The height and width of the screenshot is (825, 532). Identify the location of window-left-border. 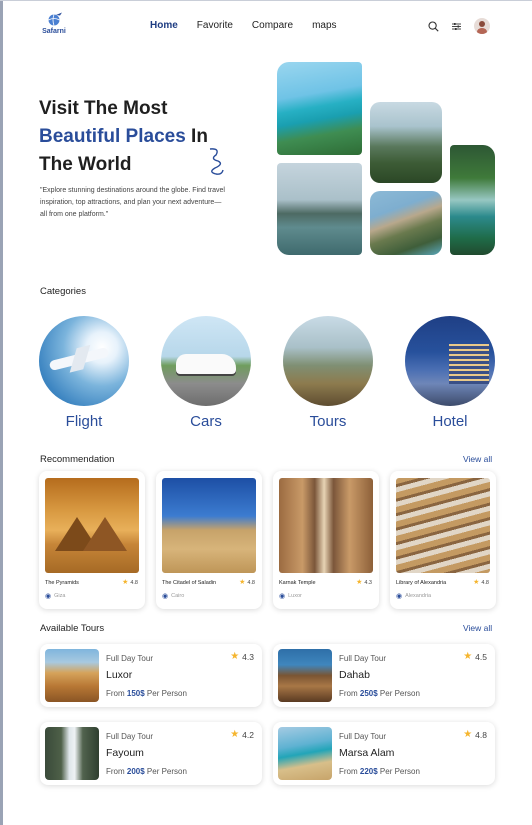
(1, 412).